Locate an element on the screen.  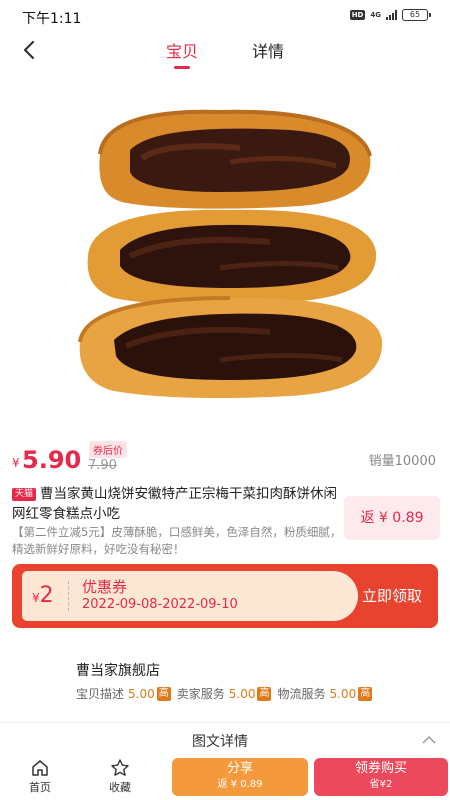
home-label: 首页 is located at coordinates (40, 787).